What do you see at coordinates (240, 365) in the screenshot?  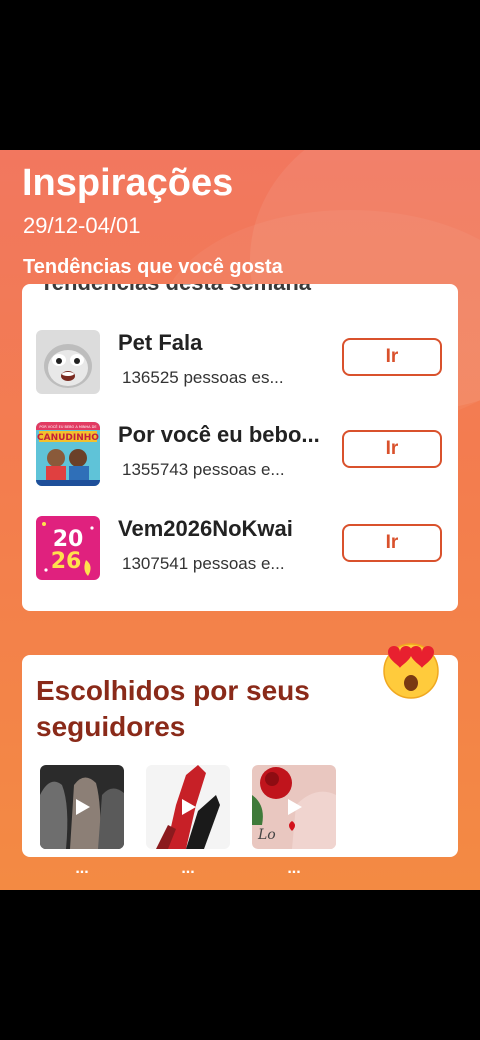 I see `trend-item: Pet Fala 136525 pessoas es... Ir` at bounding box center [240, 365].